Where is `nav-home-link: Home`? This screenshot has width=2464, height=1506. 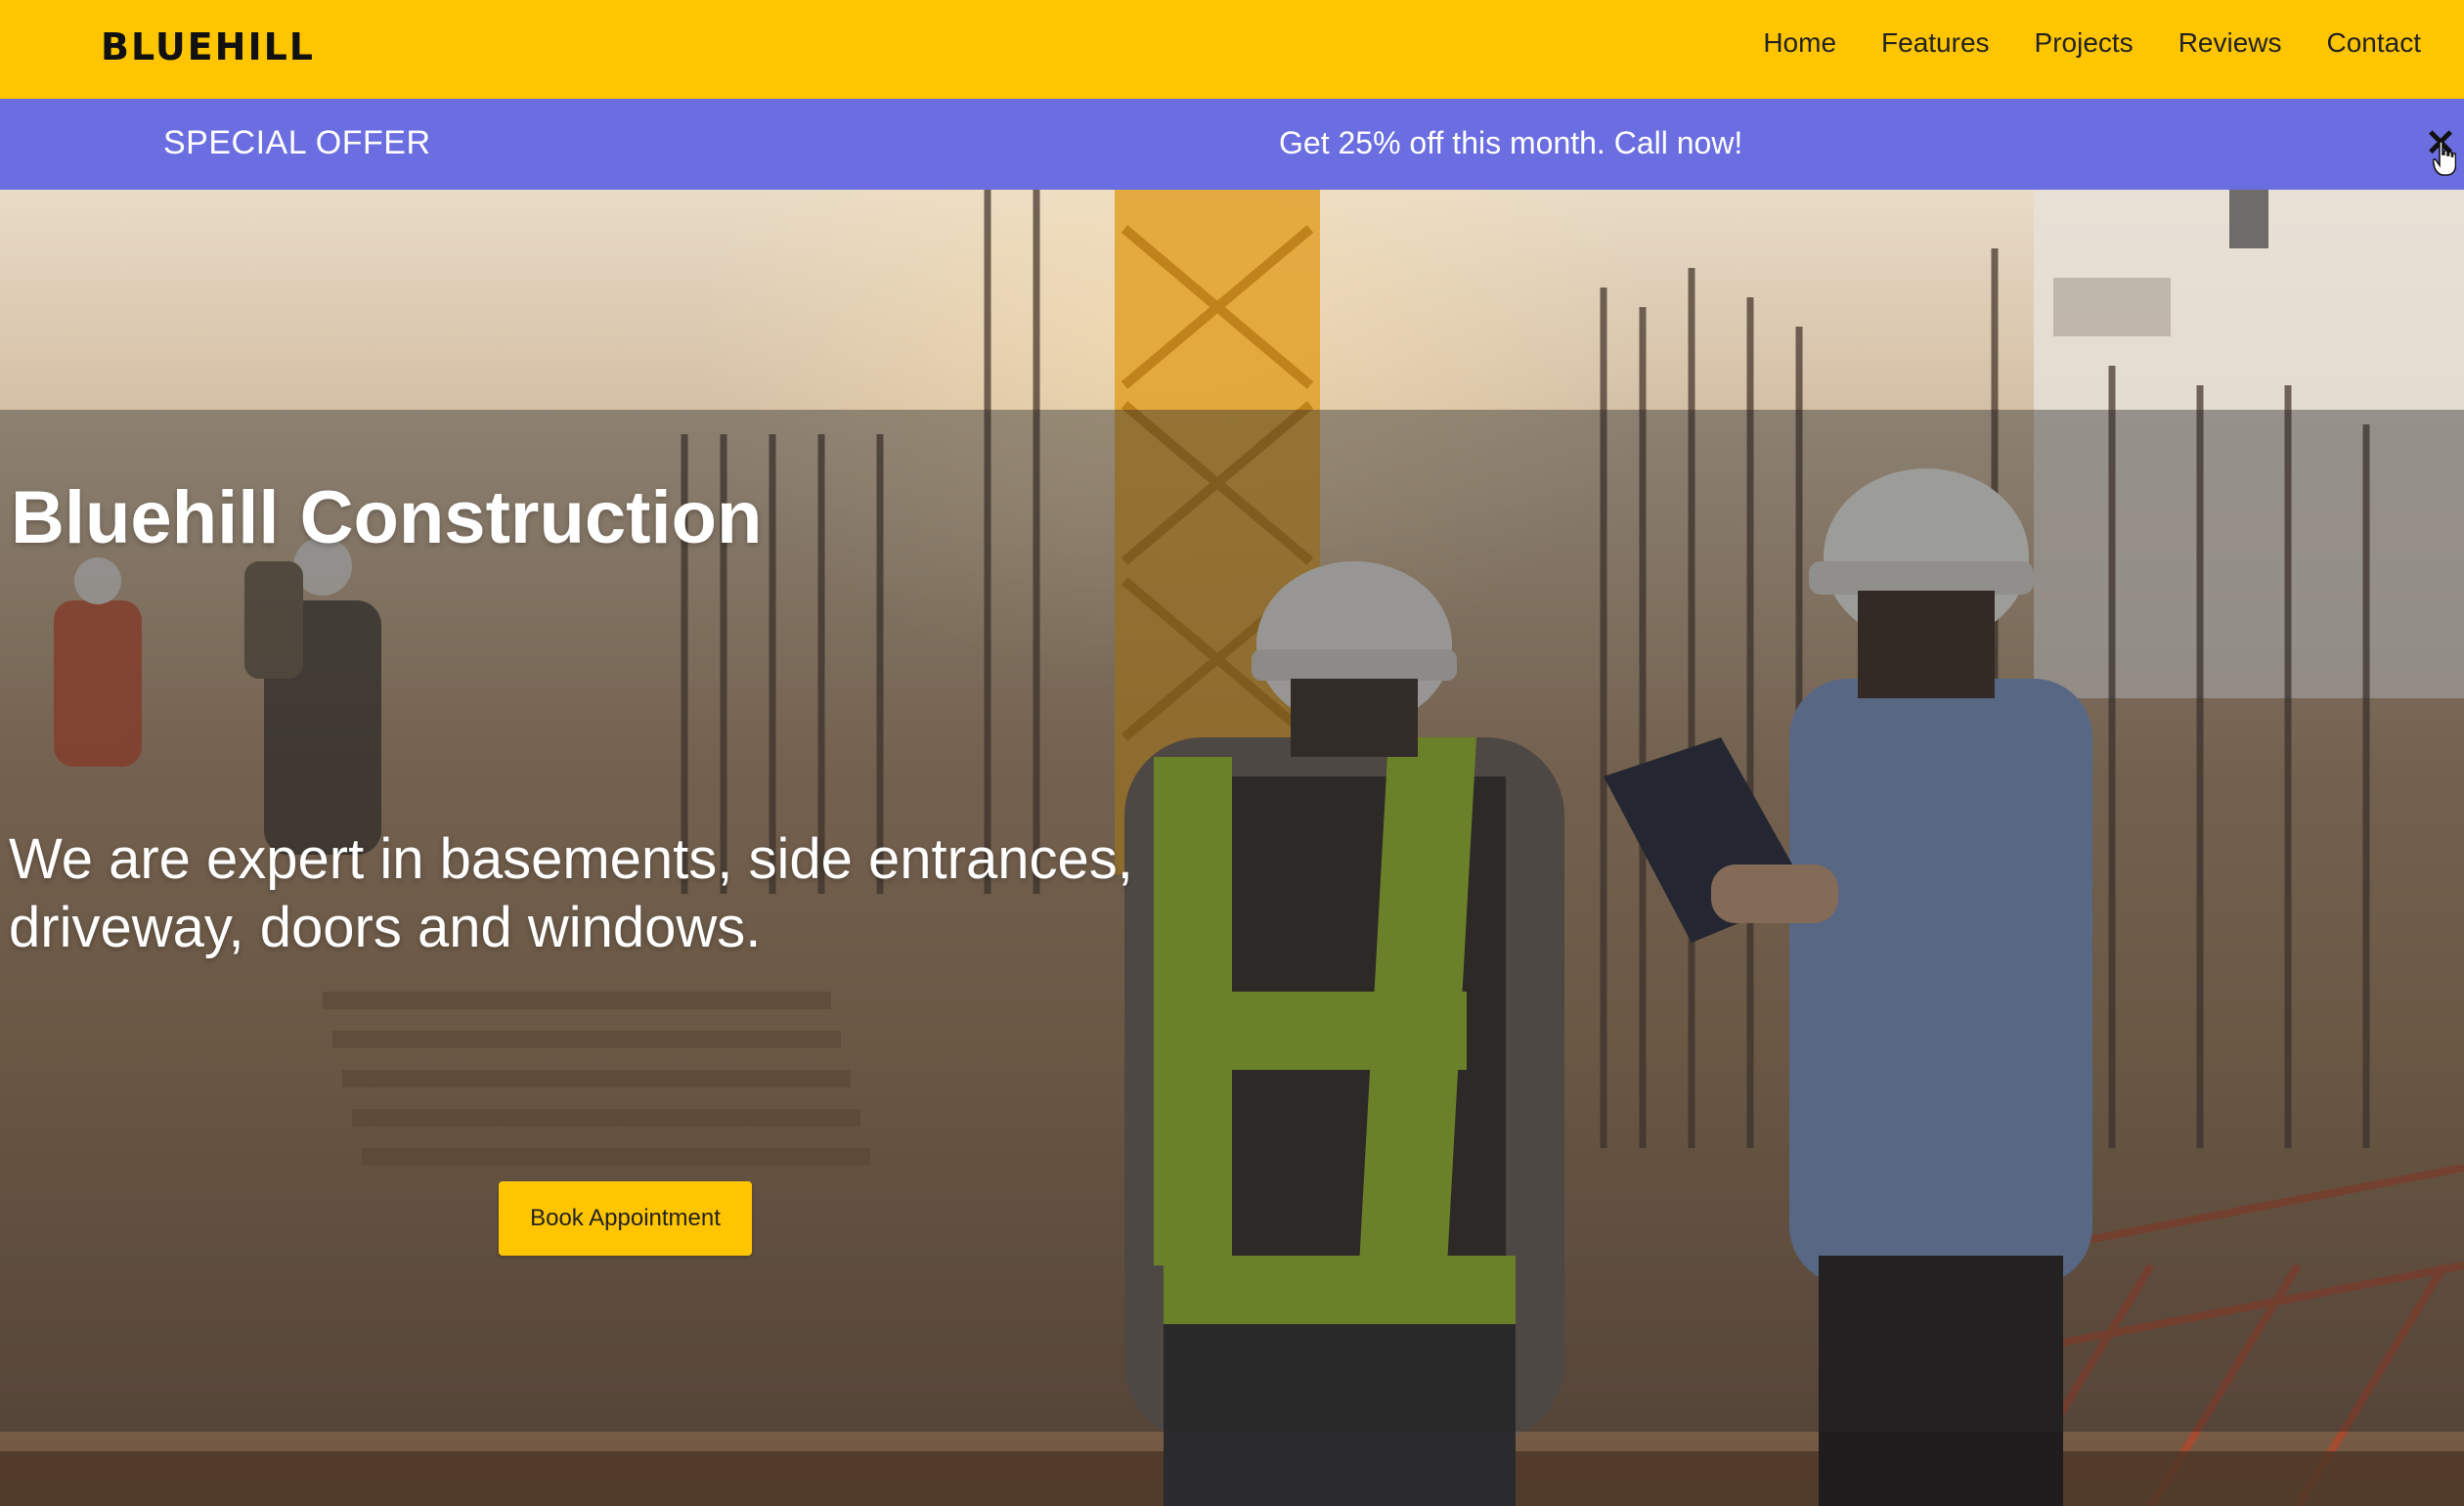
nav-home-link: Home is located at coordinates (1799, 43).